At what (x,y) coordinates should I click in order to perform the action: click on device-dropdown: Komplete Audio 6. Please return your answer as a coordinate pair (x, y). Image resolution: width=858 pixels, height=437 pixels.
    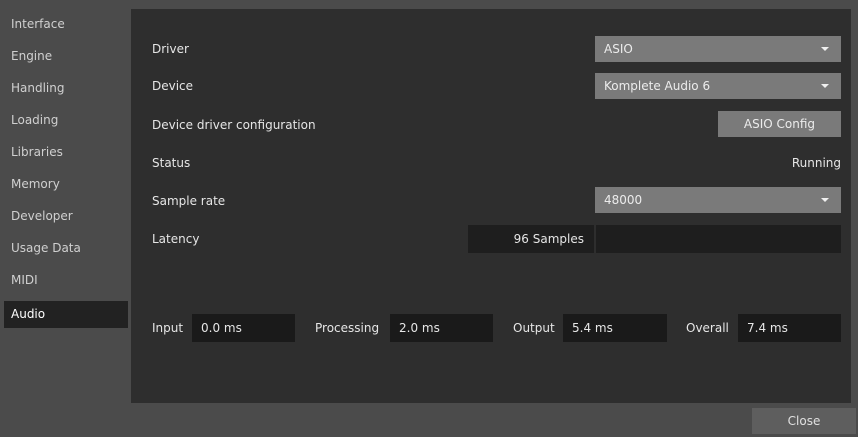
    Looking at the image, I should click on (718, 86).